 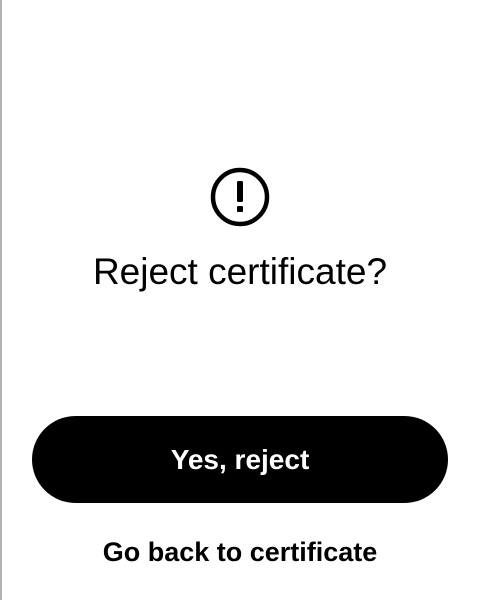 I want to click on go-back-to-certificate-button: Go back to certificate, so click(x=240, y=552).